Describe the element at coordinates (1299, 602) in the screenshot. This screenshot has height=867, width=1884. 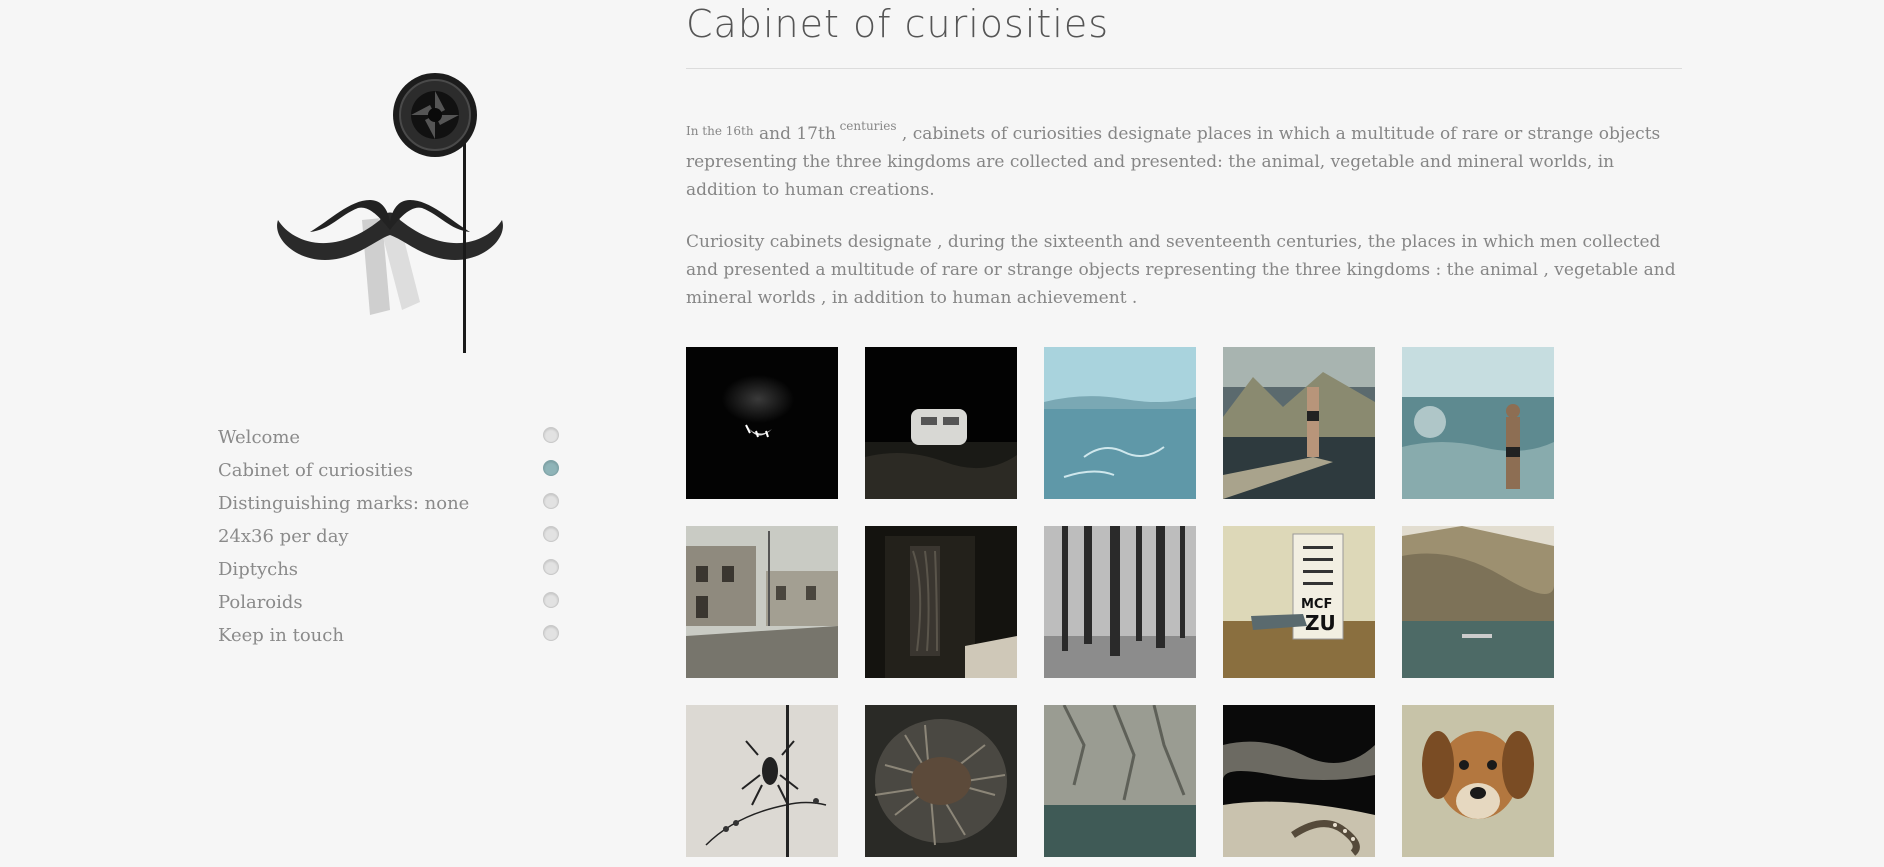
I see `eye-chart-desk-photo: MCF ZU` at that location.